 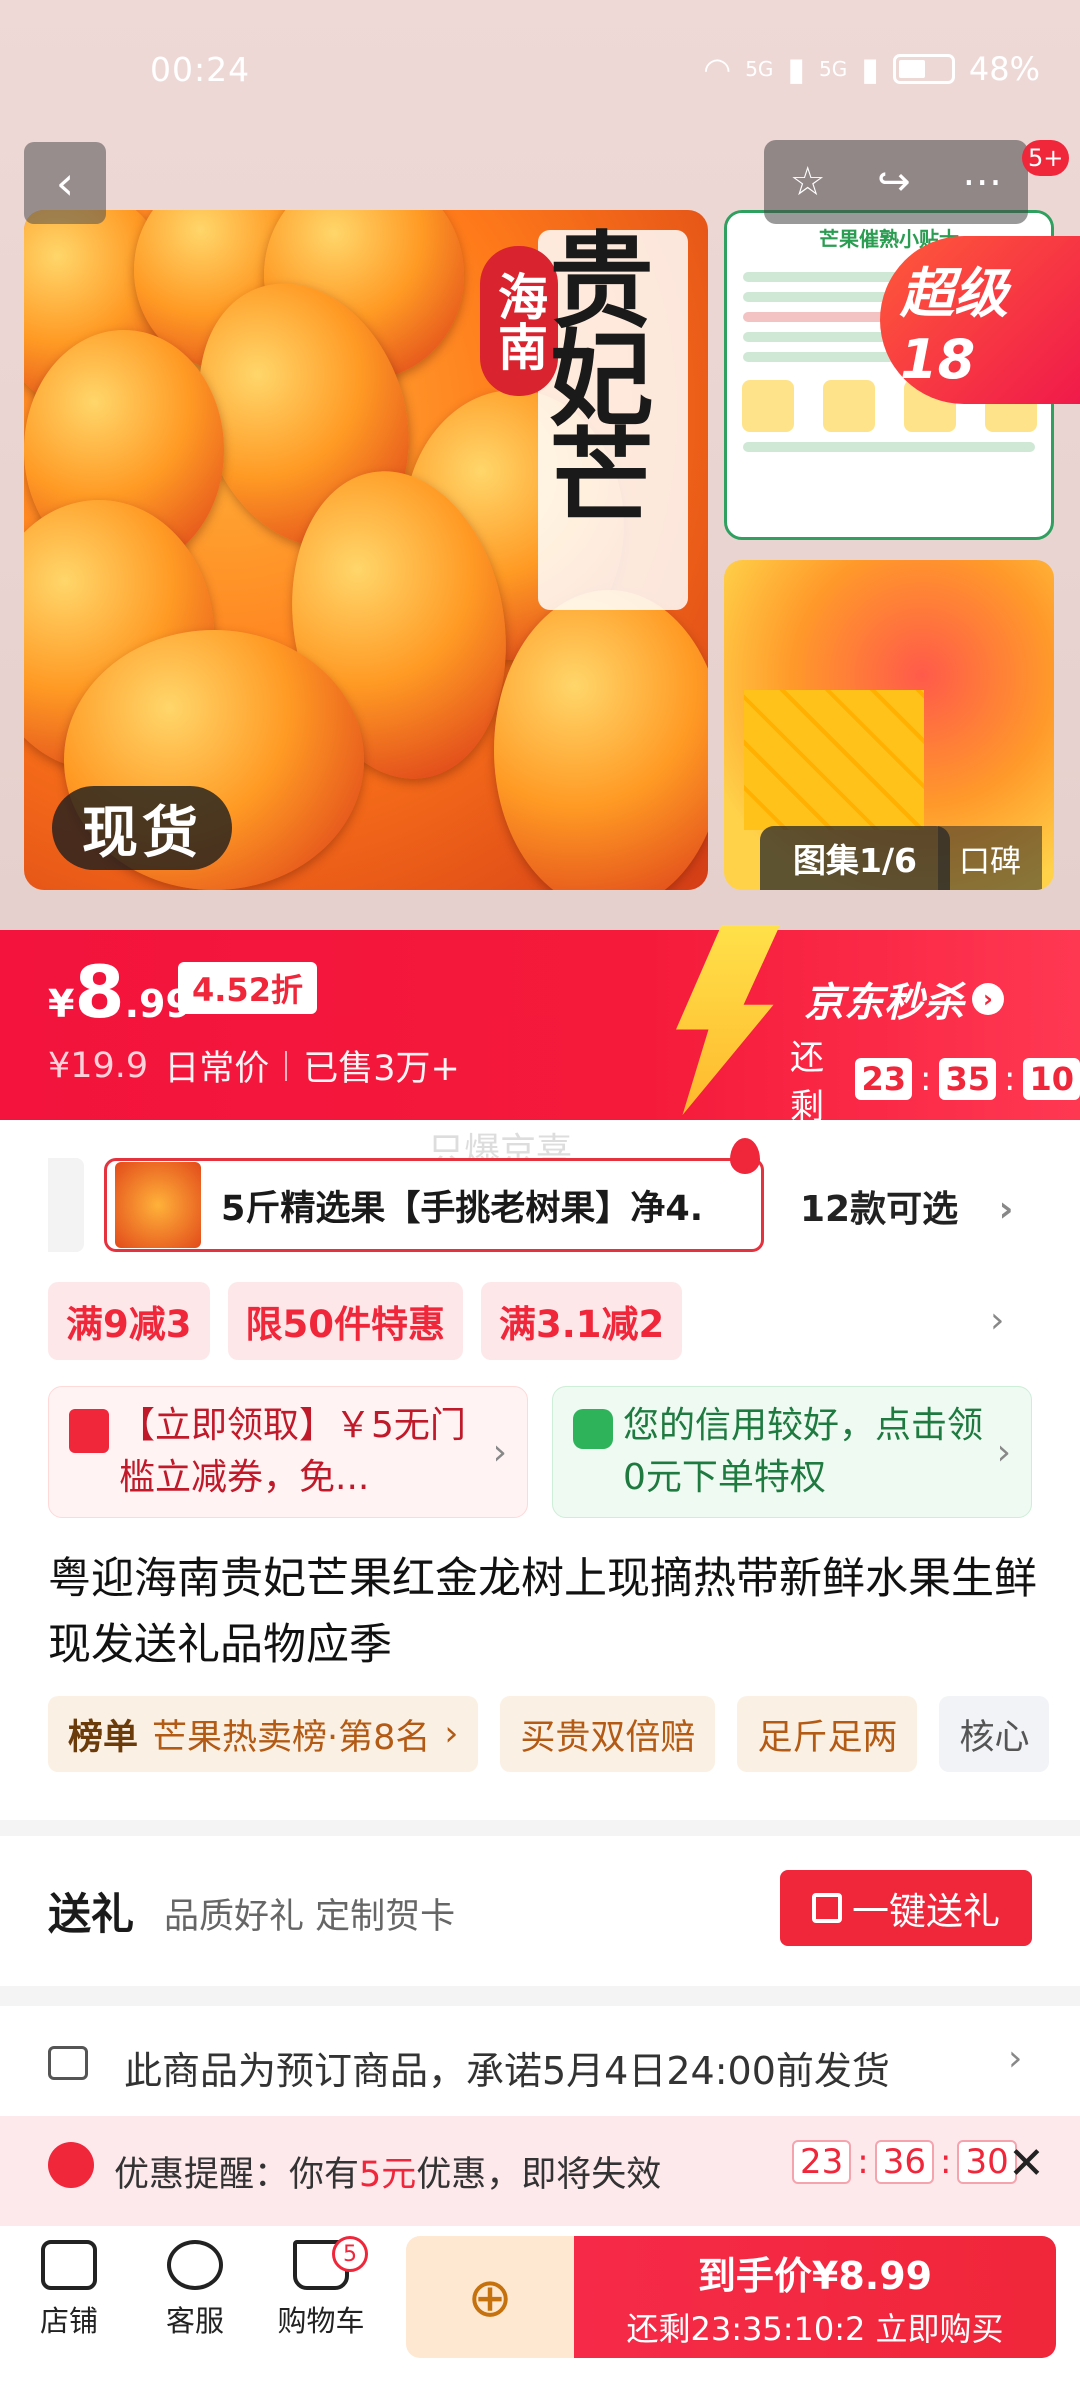 What do you see at coordinates (345, 1321) in the screenshot?
I see `promo-tag: 限50件特惠` at bounding box center [345, 1321].